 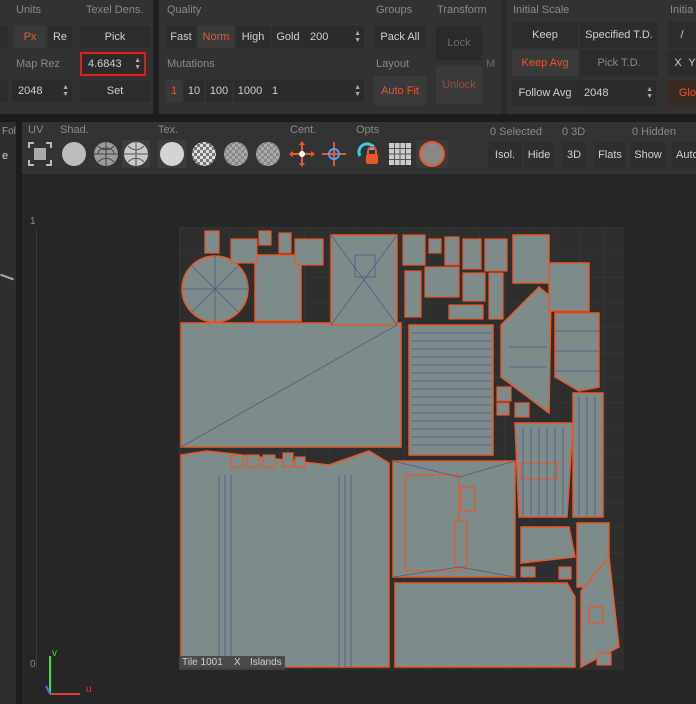 What do you see at coordinates (539, 155) in the screenshot?
I see `hide-button: Hide` at bounding box center [539, 155].